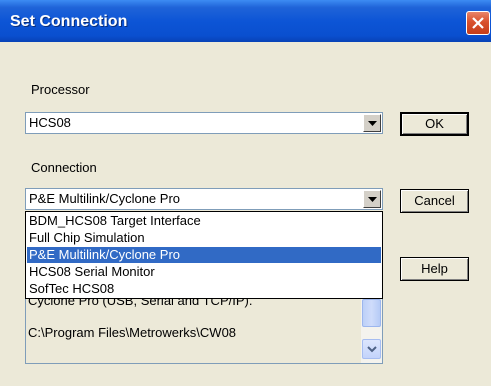  Describe the element at coordinates (60, 89) in the screenshot. I see `processor-label: Processor` at that location.